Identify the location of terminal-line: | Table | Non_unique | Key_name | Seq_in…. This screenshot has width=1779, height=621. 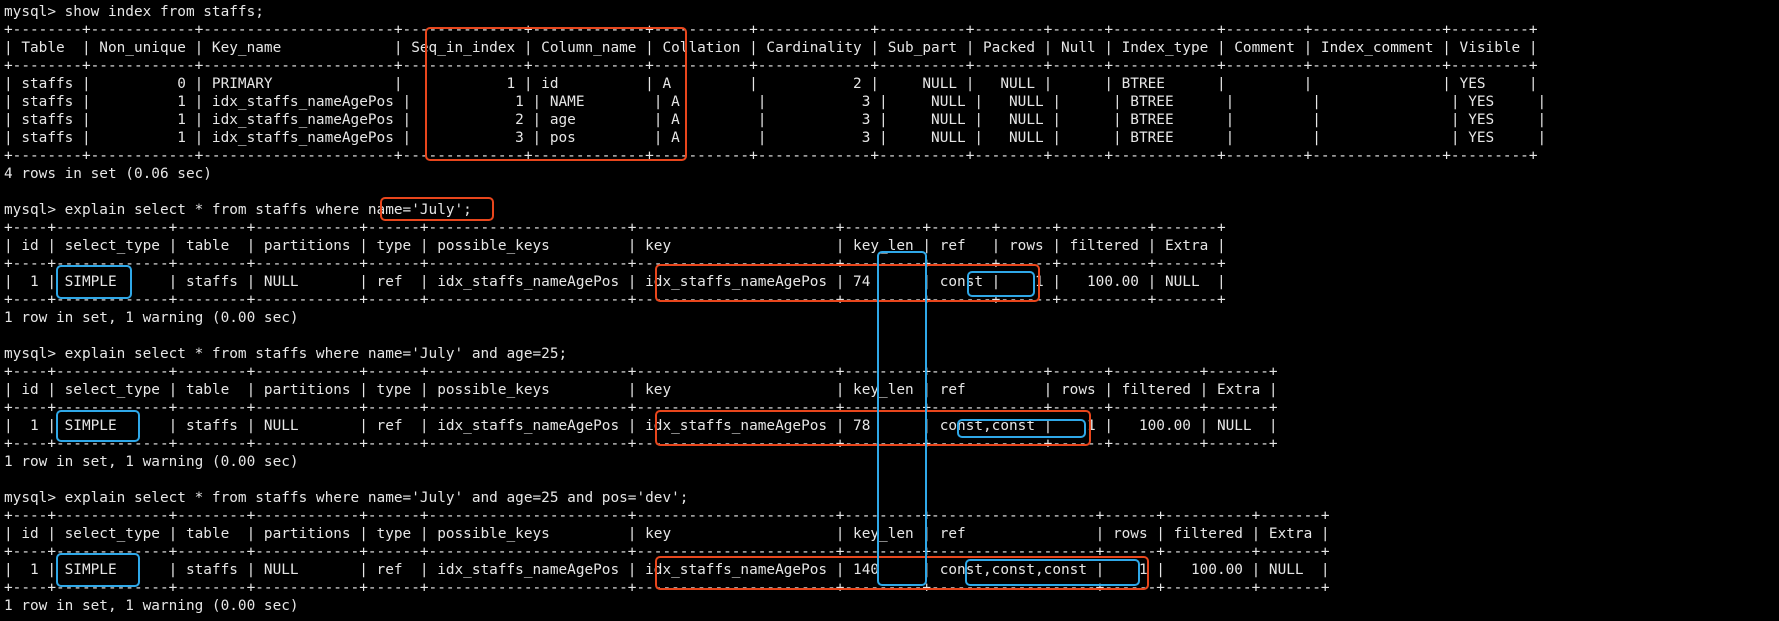
(771, 48).